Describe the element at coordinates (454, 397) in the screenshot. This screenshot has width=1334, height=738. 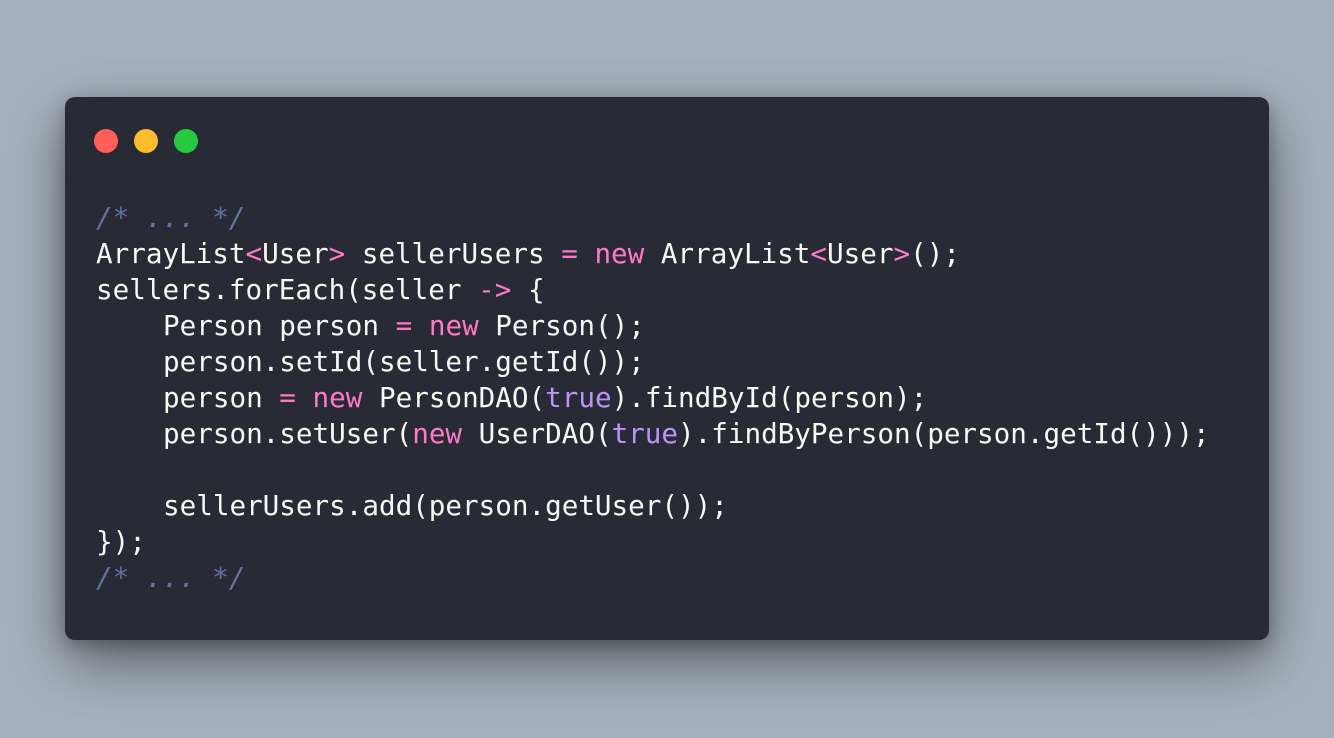
I see `code-token-plain: PersonDAO(` at that location.